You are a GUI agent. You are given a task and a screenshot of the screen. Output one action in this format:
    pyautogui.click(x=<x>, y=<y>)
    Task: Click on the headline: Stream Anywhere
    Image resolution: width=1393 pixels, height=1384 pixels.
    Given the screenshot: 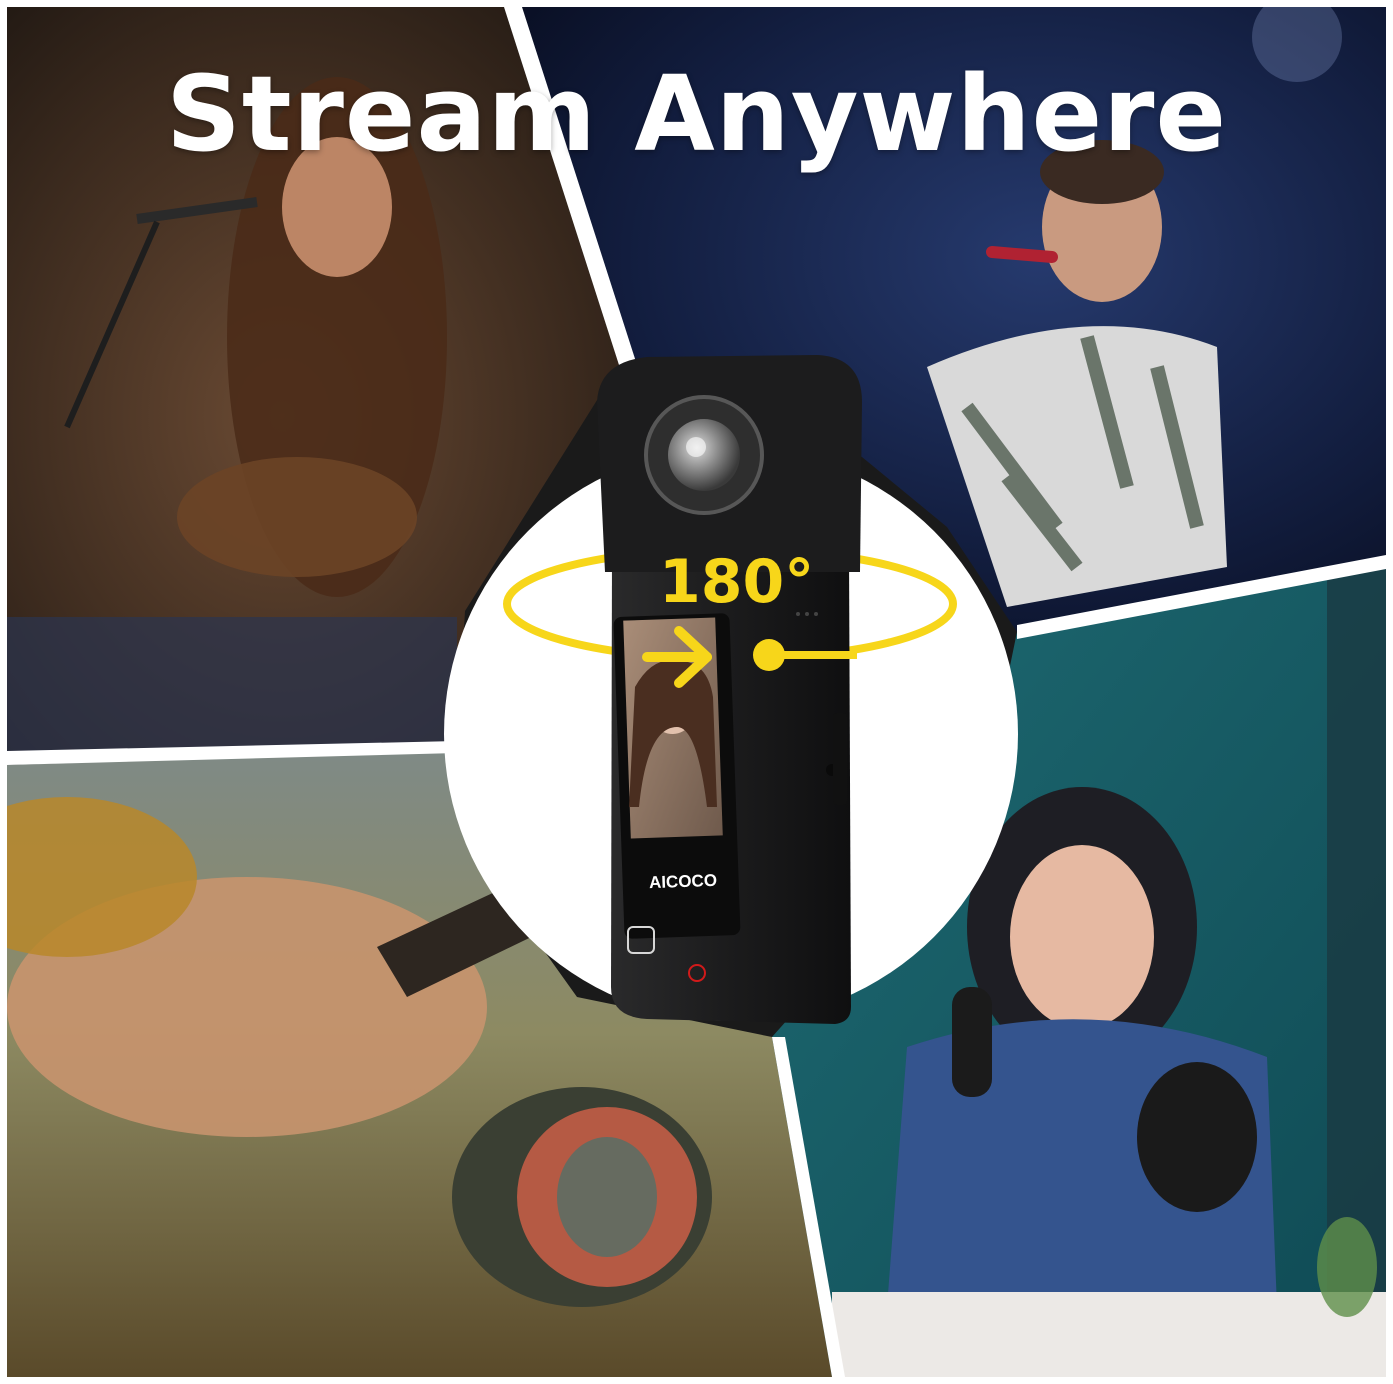 What is the action you would take?
    pyautogui.click(x=696, y=114)
    